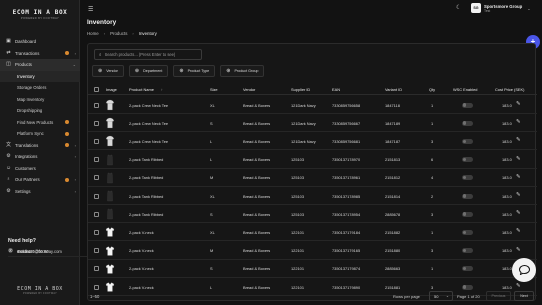 The height and width of the screenshot is (305, 542). I want to click on sidebar-item-integrations: ⚙ Integrations ›, so click(40, 157).